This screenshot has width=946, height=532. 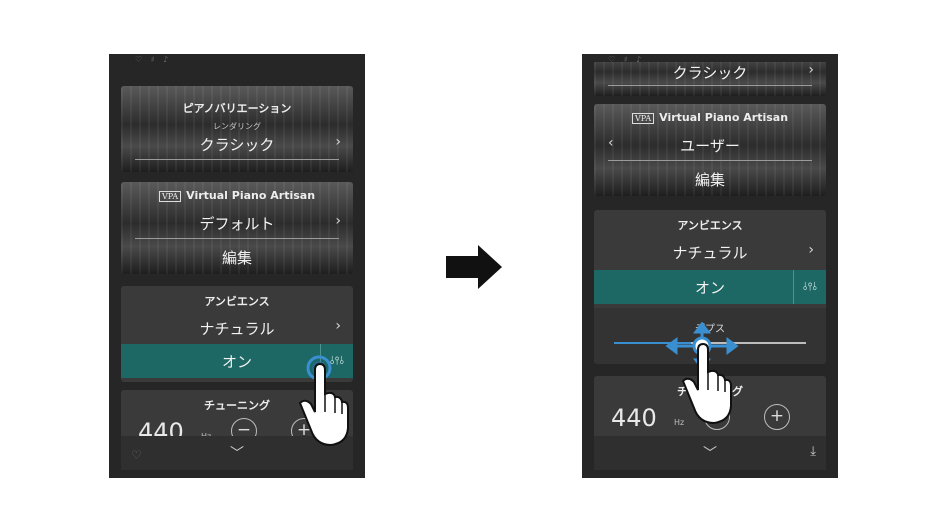 I want to click on download-icon: ⤓, so click(x=813, y=451).